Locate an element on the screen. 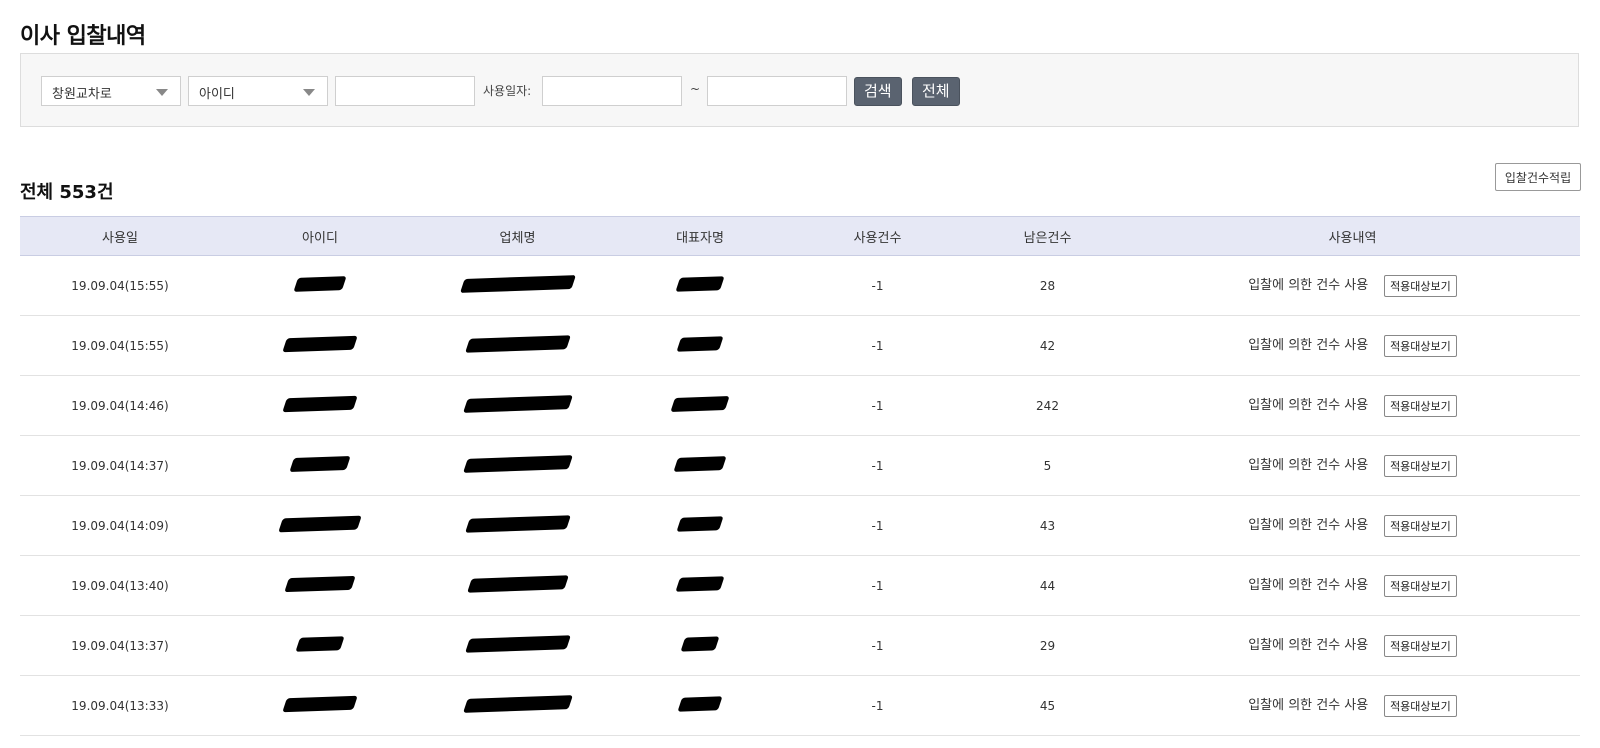 This screenshot has width=1600, height=748. cell-date: 19.09.04(15:55) is located at coordinates (120, 285).